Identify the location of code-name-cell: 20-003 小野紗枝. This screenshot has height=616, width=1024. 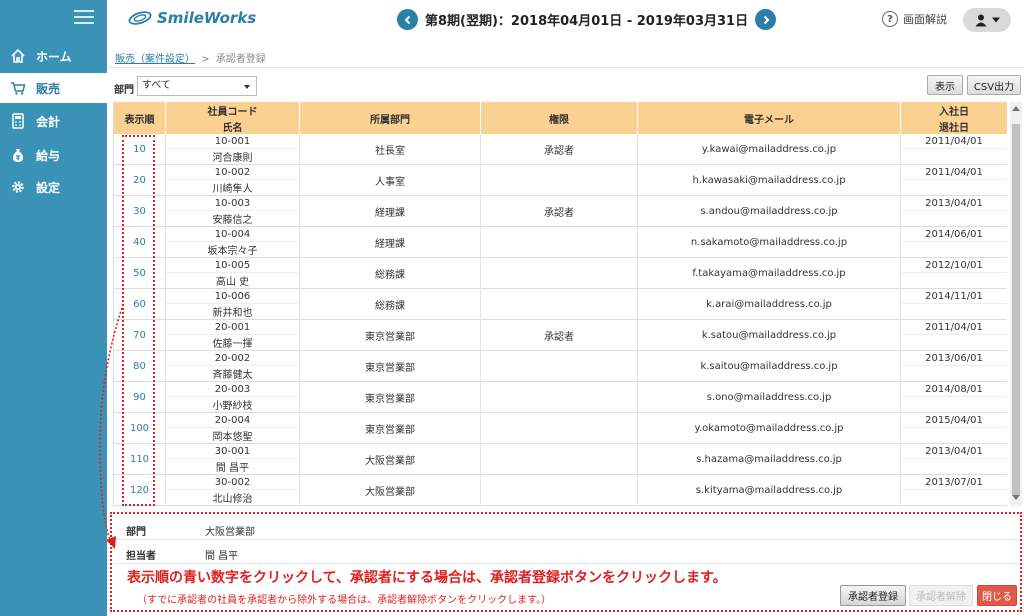
(233, 397).